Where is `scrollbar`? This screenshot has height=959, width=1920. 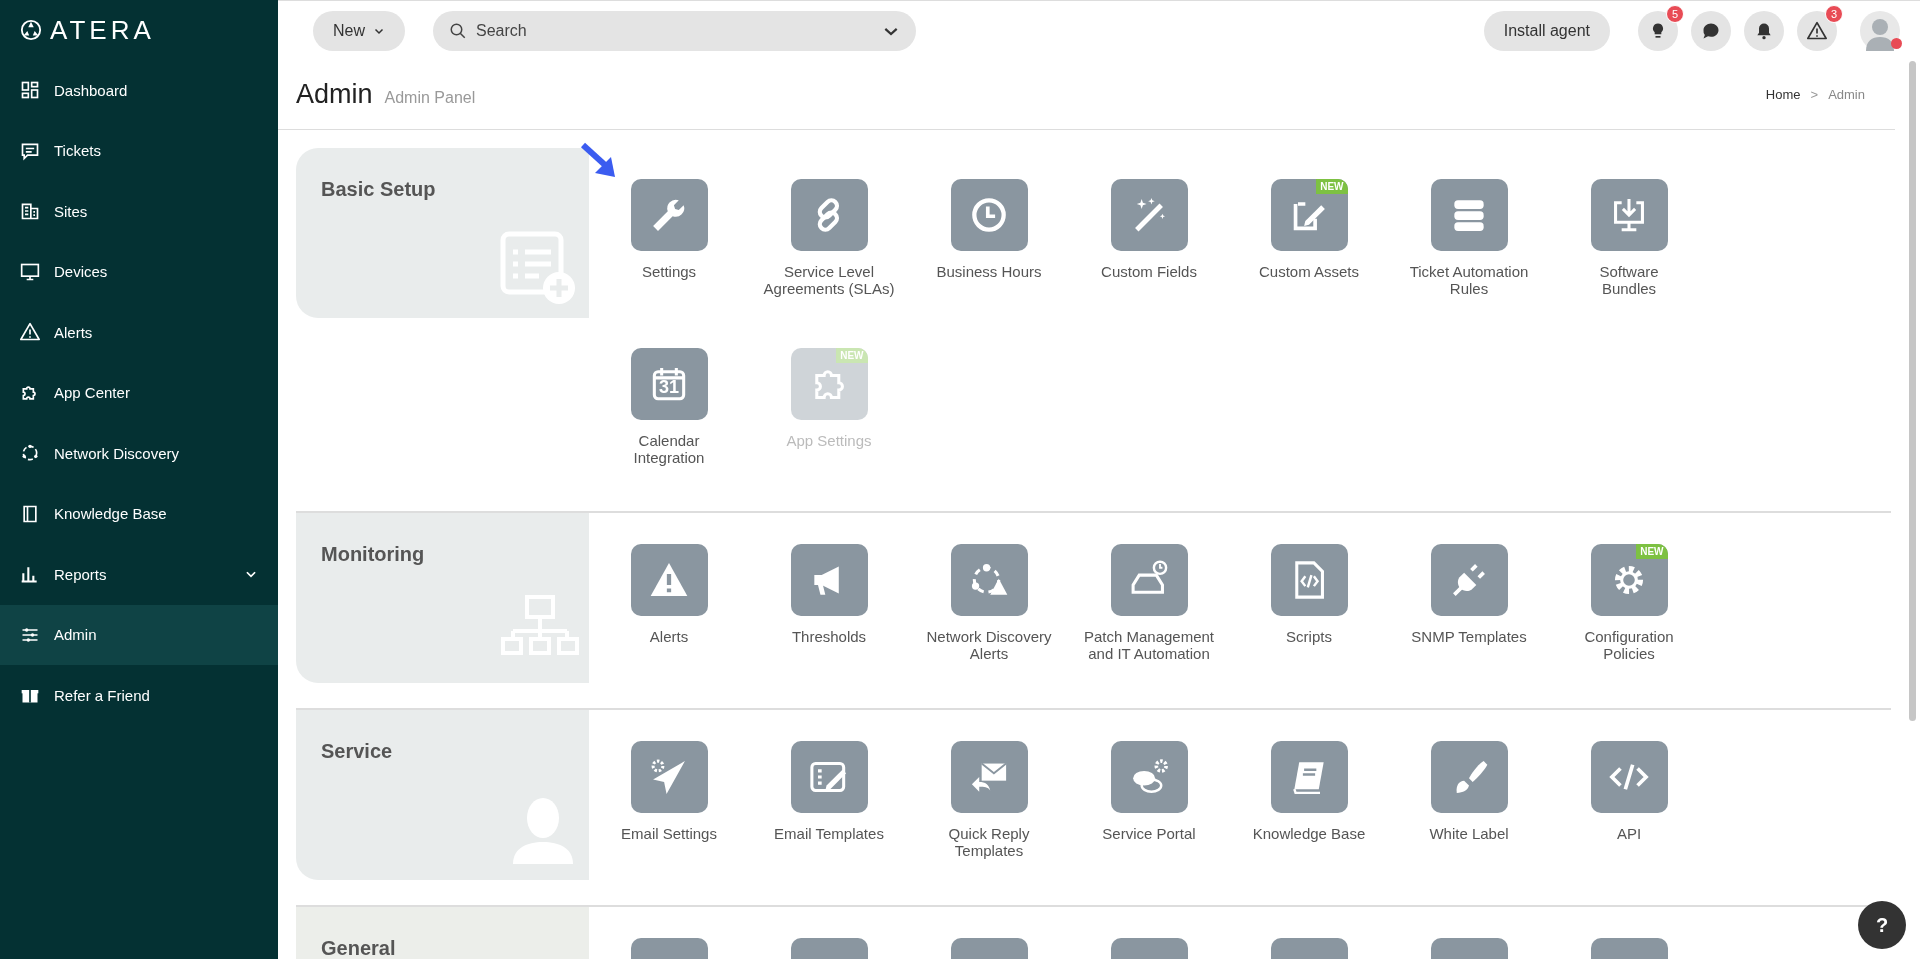 scrollbar is located at coordinates (1912, 391).